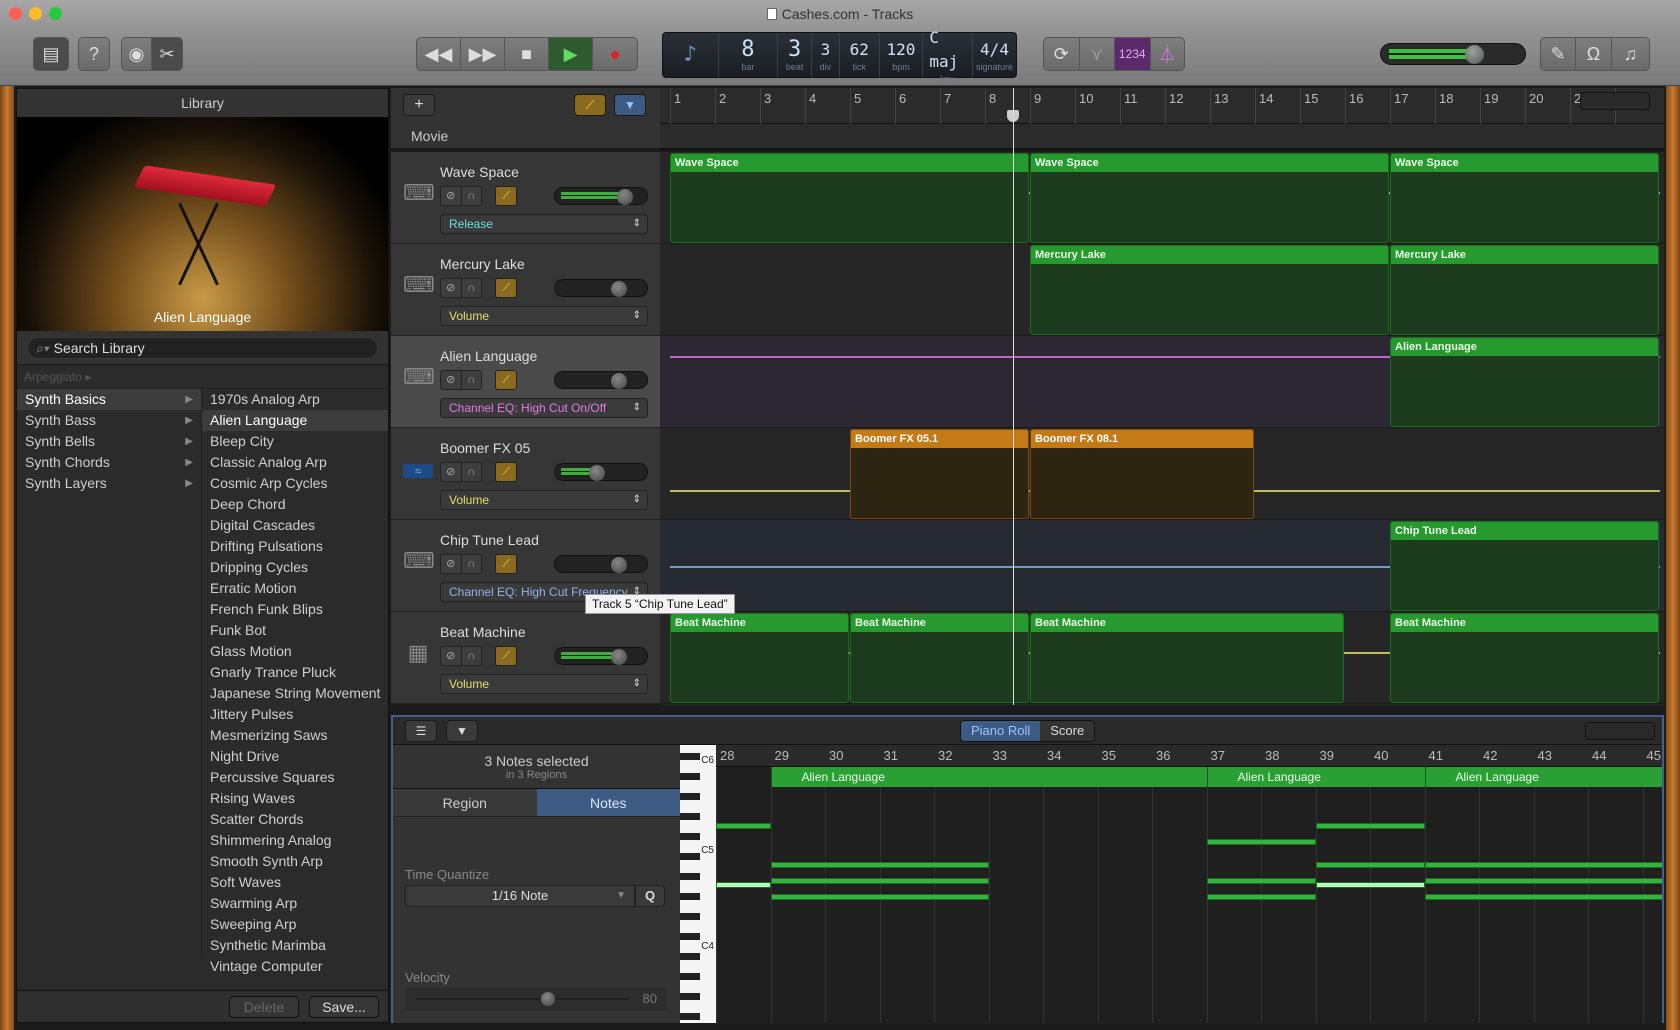 The height and width of the screenshot is (1030, 1680). Describe the element at coordinates (295, 462) in the screenshot. I see `library-patch: Classic Analog Arp` at that location.